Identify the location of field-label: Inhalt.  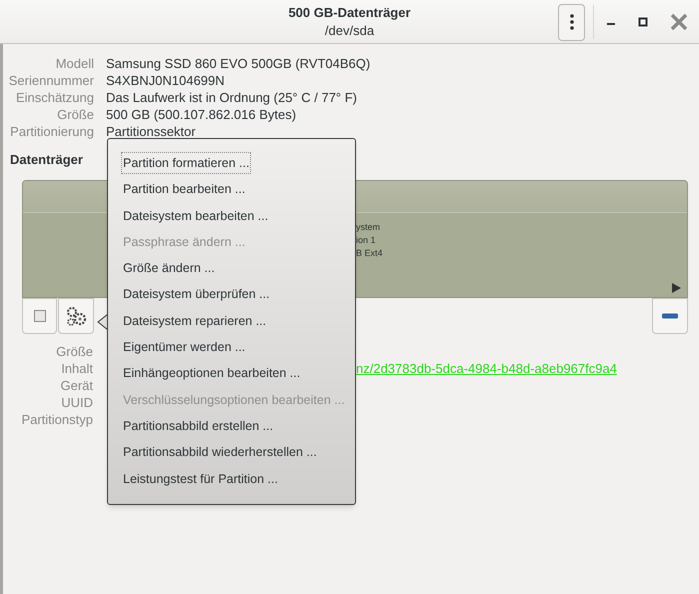
(76, 368).